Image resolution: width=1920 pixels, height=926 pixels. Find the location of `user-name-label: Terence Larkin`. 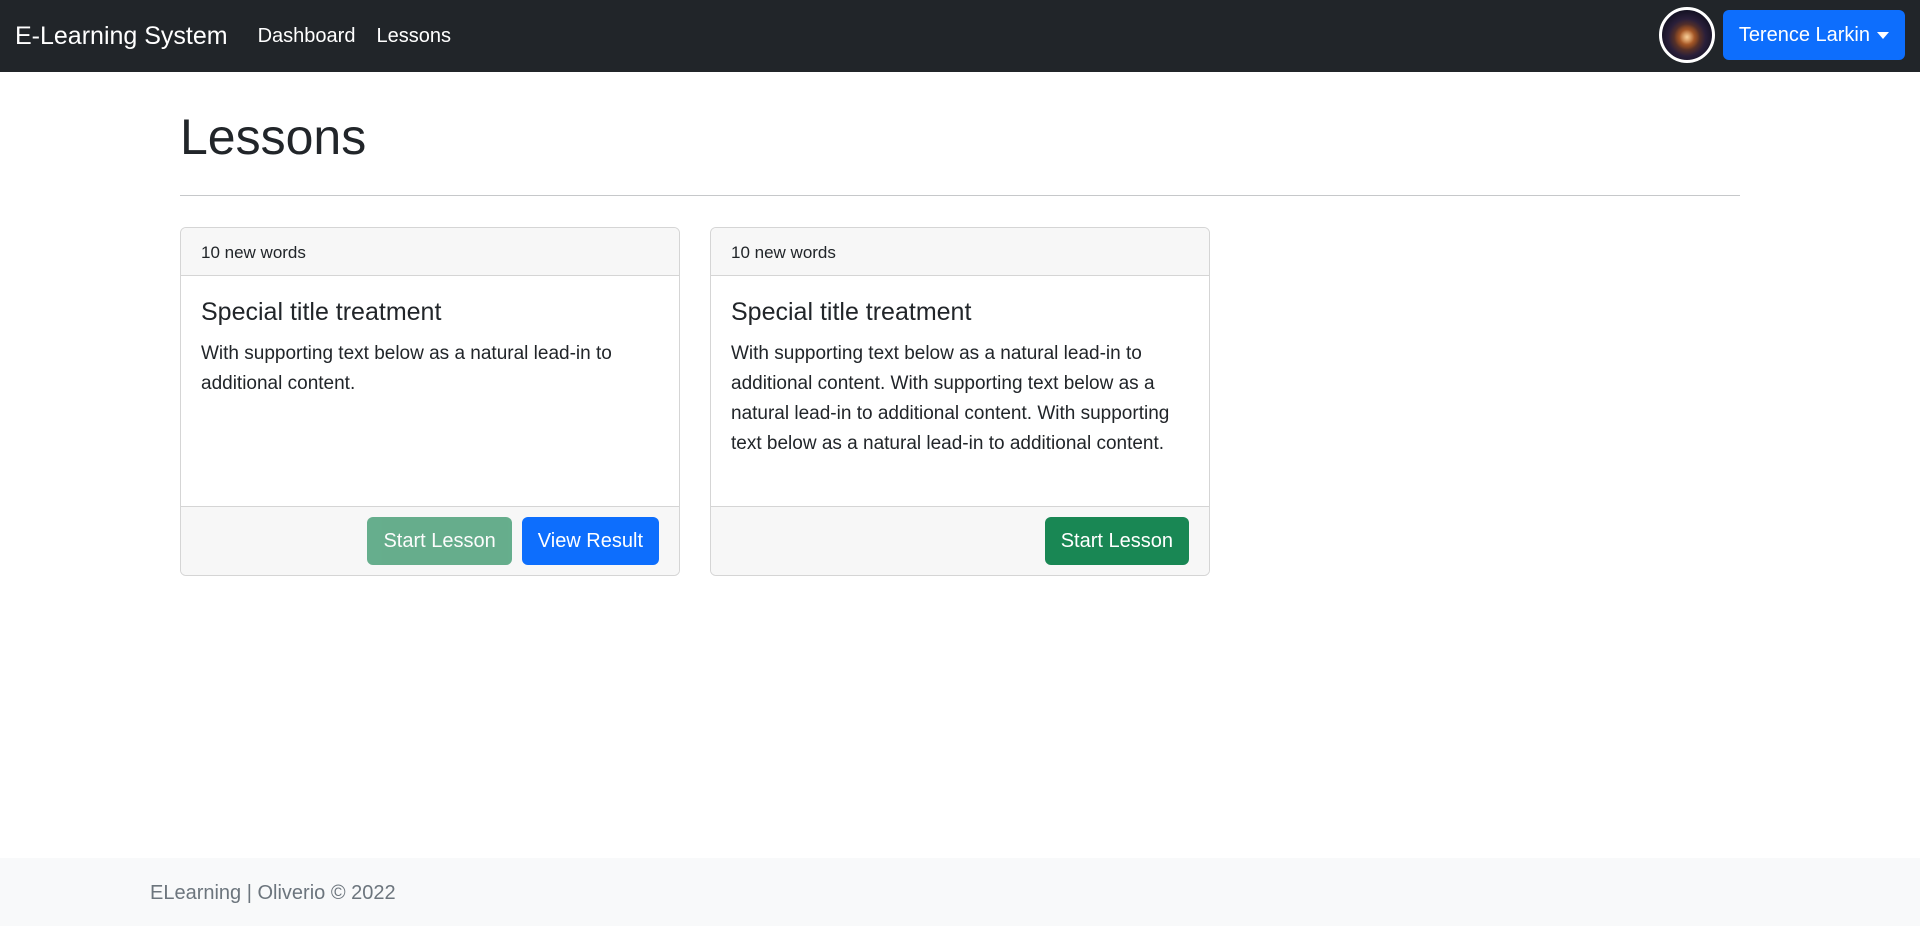

user-name-label: Terence Larkin is located at coordinates (1804, 34).